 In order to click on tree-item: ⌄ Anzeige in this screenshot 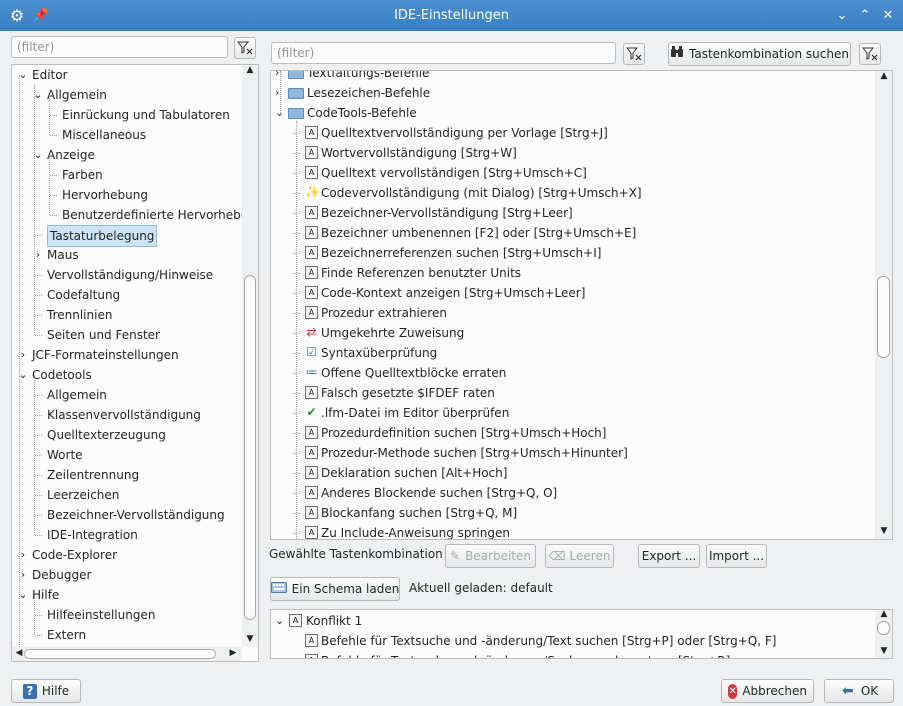, I will do `click(126, 155)`.